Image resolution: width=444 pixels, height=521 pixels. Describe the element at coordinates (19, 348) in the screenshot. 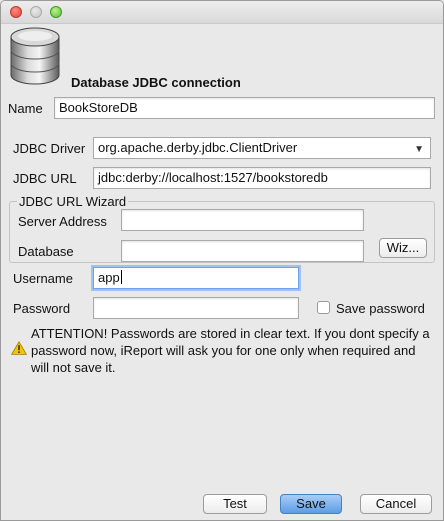

I see `warning-triangle-icon` at that location.